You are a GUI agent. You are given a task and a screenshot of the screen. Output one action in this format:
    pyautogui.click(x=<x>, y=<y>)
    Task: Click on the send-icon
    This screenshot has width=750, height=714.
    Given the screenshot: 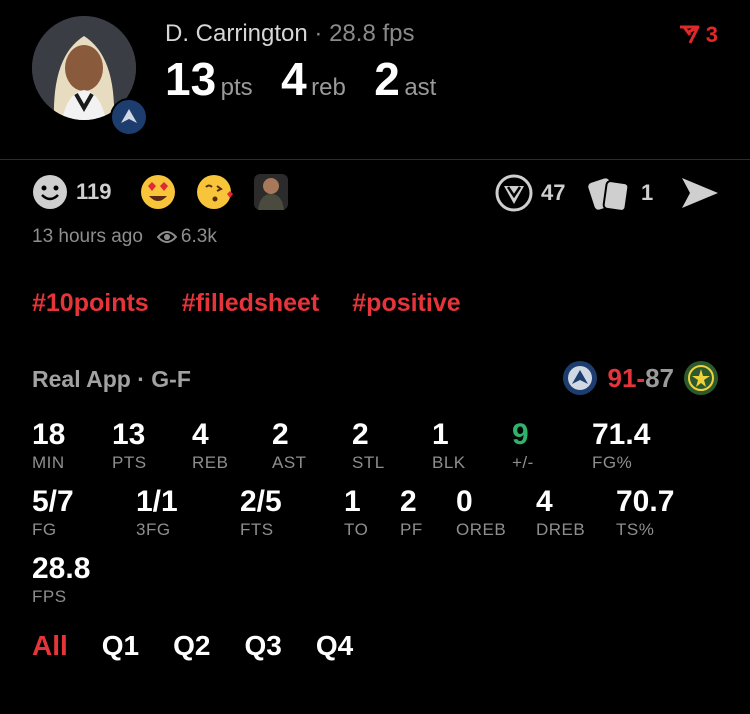 What is the action you would take?
    pyautogui.click(x=700, y=193)
    